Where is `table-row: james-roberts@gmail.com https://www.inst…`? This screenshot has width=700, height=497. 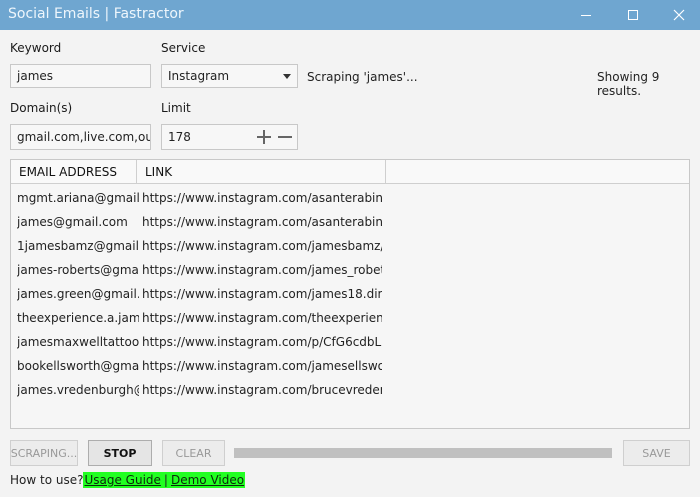
table-row: james-roberts@gmail.com https://www.inst… is located at coordinates (350, 270).